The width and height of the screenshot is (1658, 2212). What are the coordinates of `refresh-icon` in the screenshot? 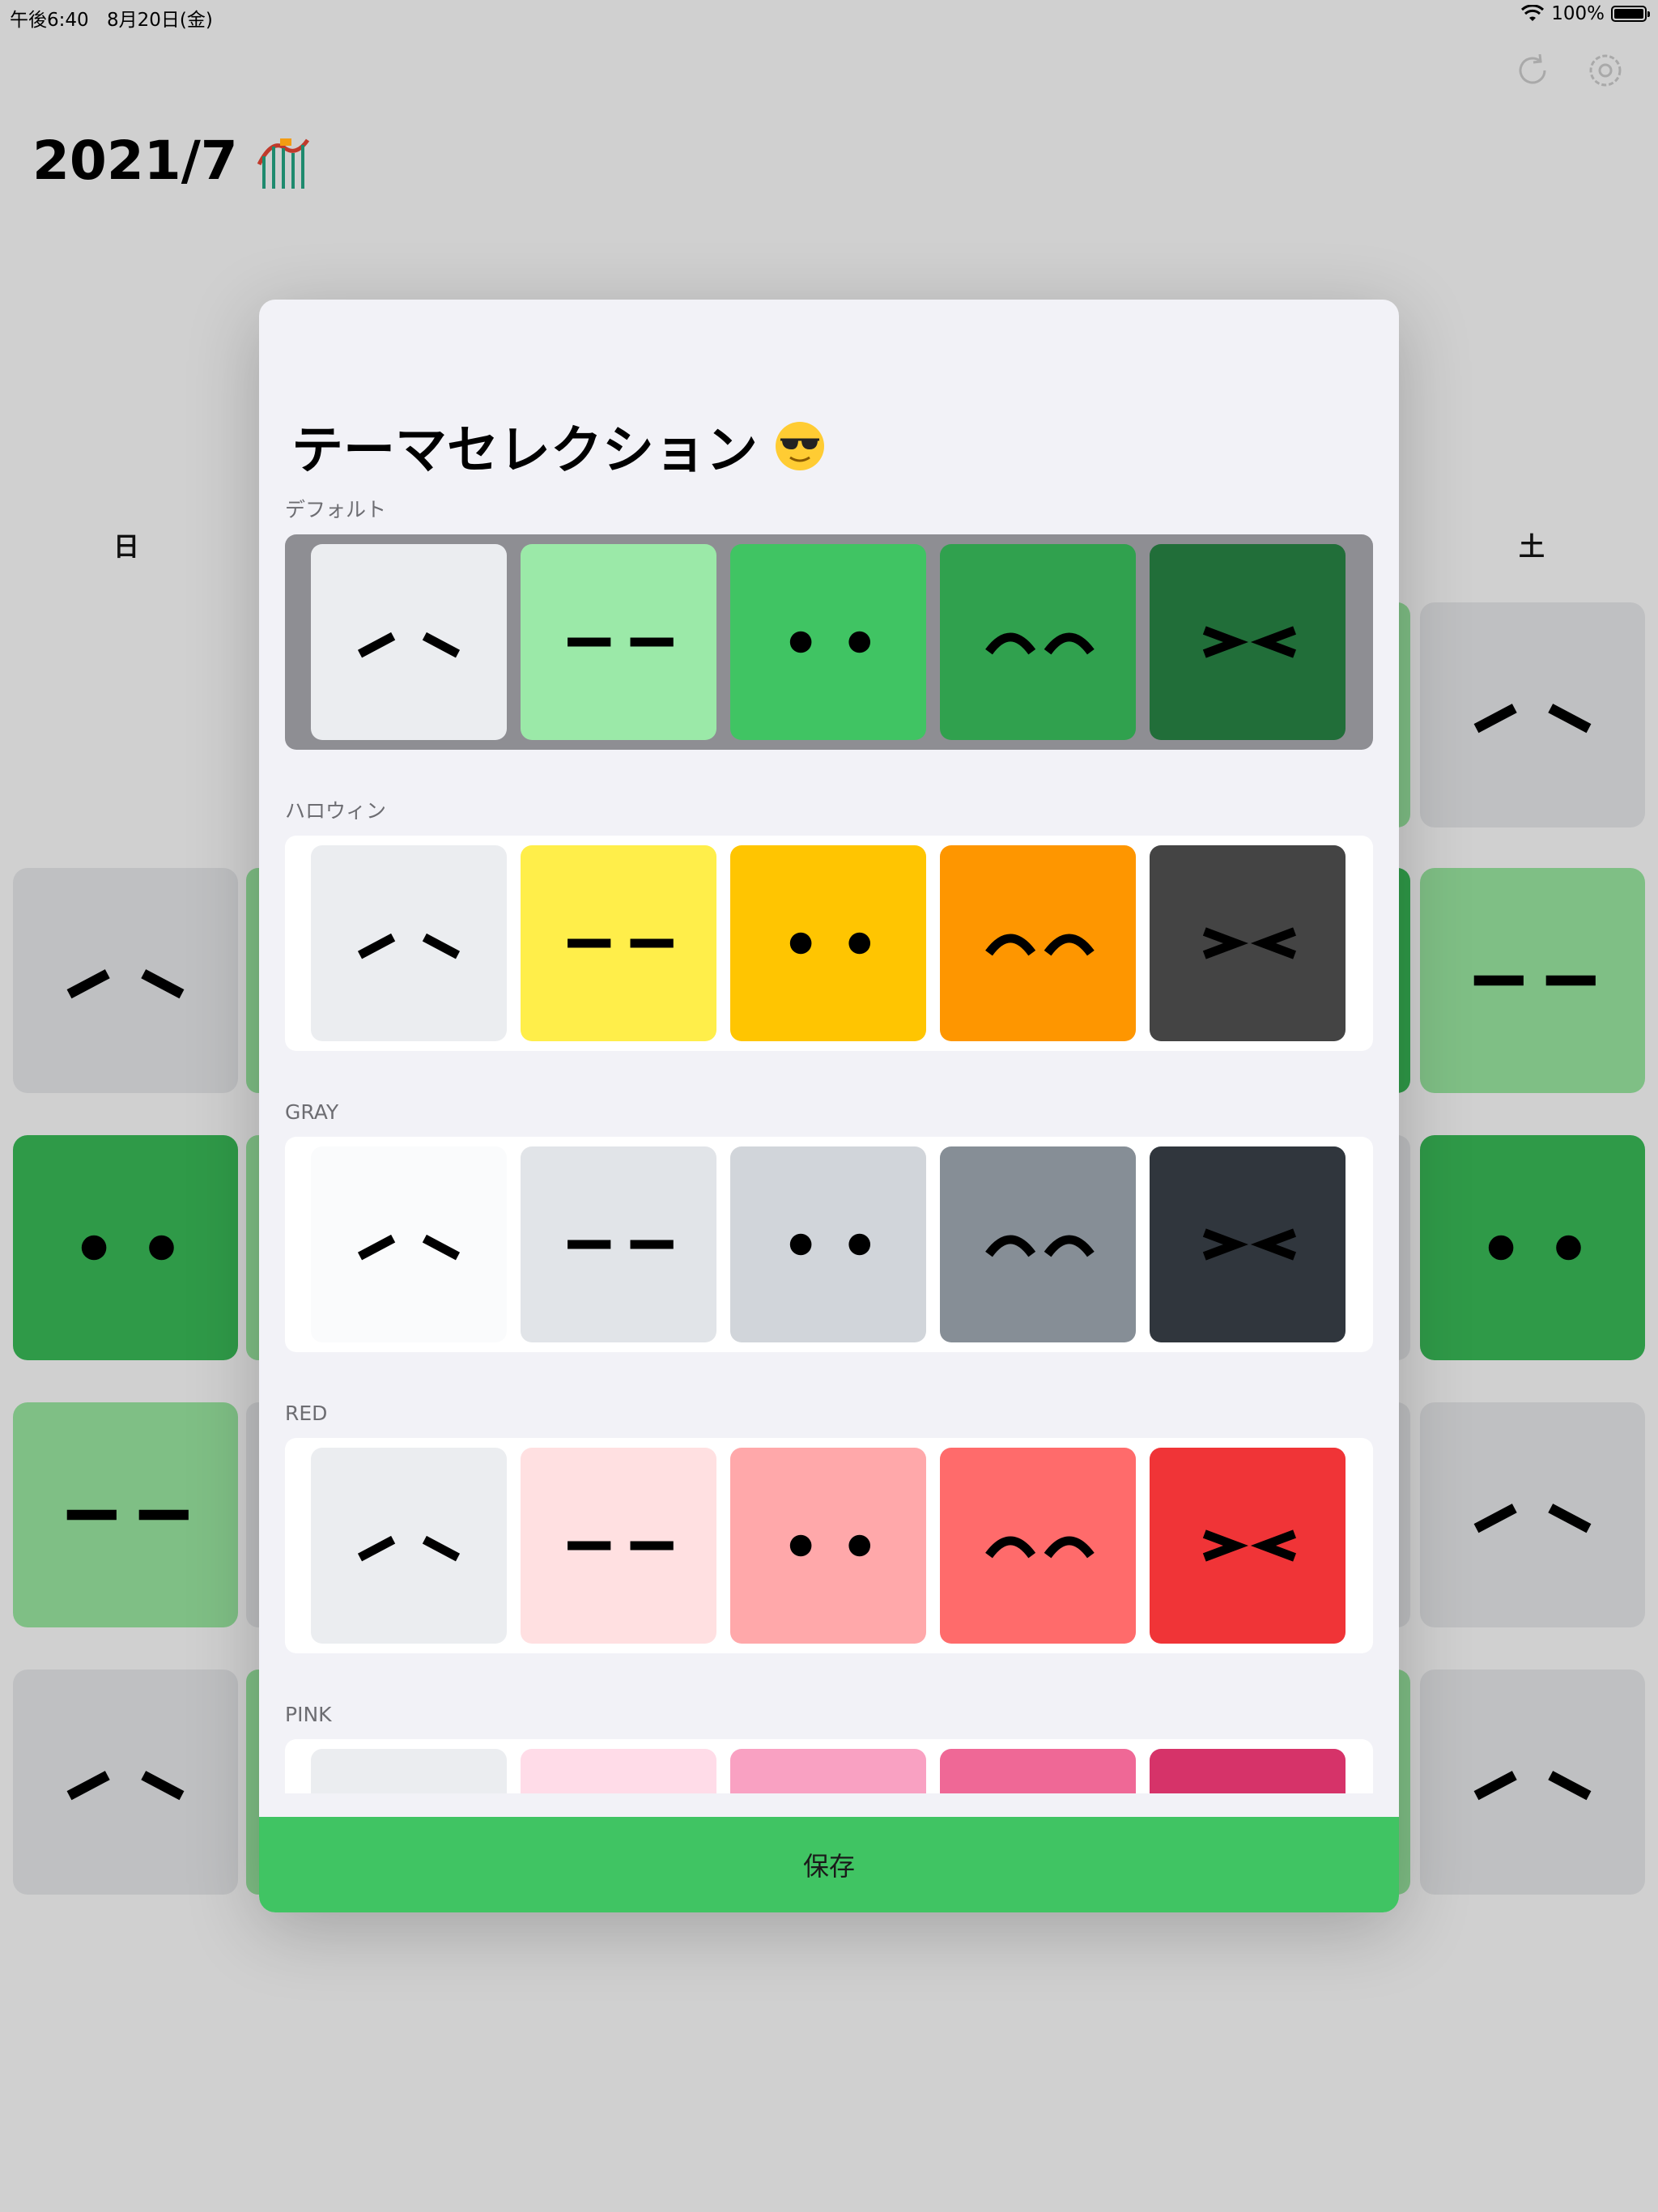 It's located at (1532, 71).